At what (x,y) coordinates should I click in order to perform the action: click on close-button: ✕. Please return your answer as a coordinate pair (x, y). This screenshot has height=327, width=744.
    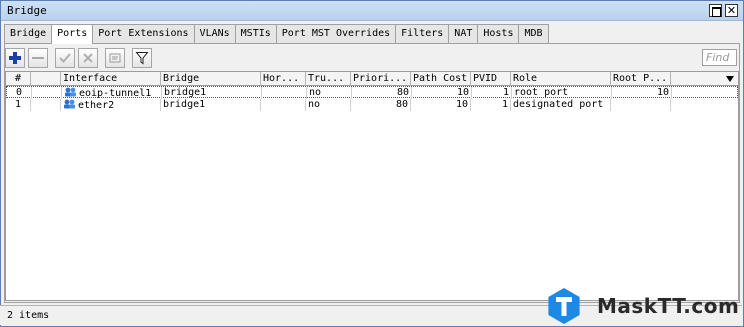
    Looking at the image, I should click on (731, 10).